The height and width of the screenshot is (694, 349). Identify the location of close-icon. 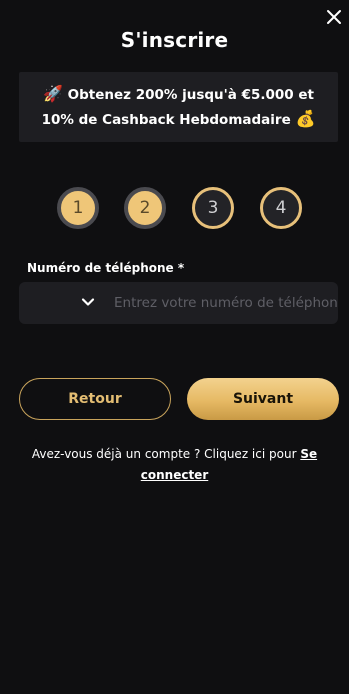
(334, 17).